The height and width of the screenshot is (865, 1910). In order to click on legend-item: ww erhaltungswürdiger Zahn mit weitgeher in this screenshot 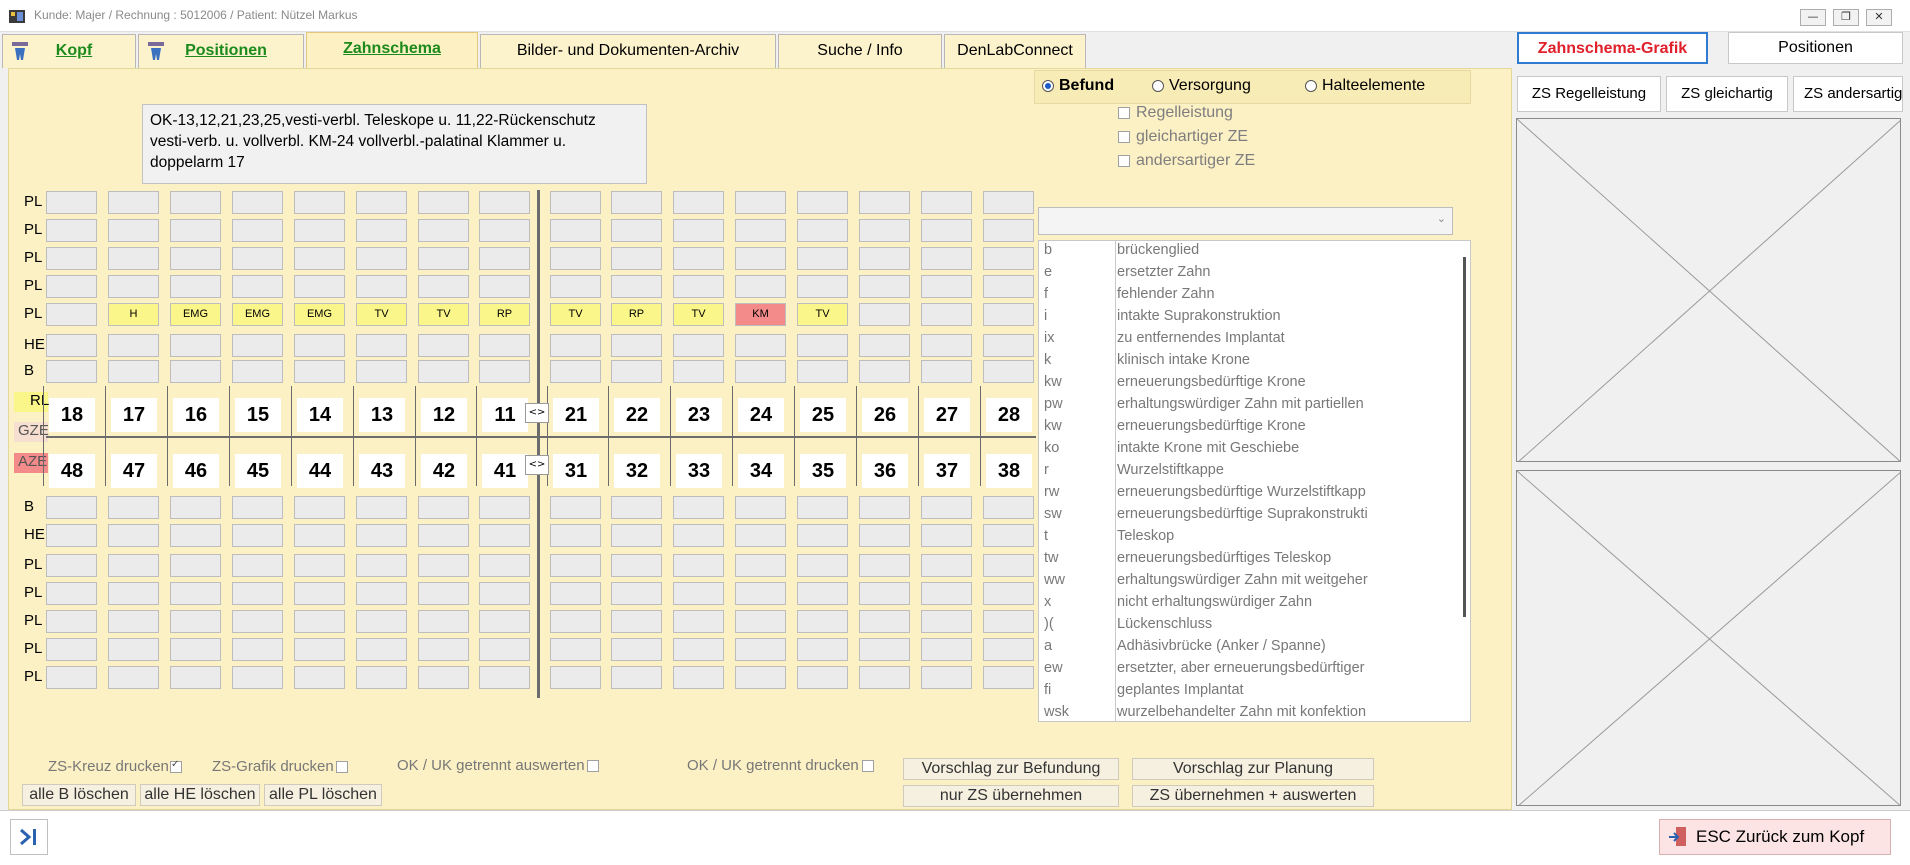, I will do `click(1249, 583)`.